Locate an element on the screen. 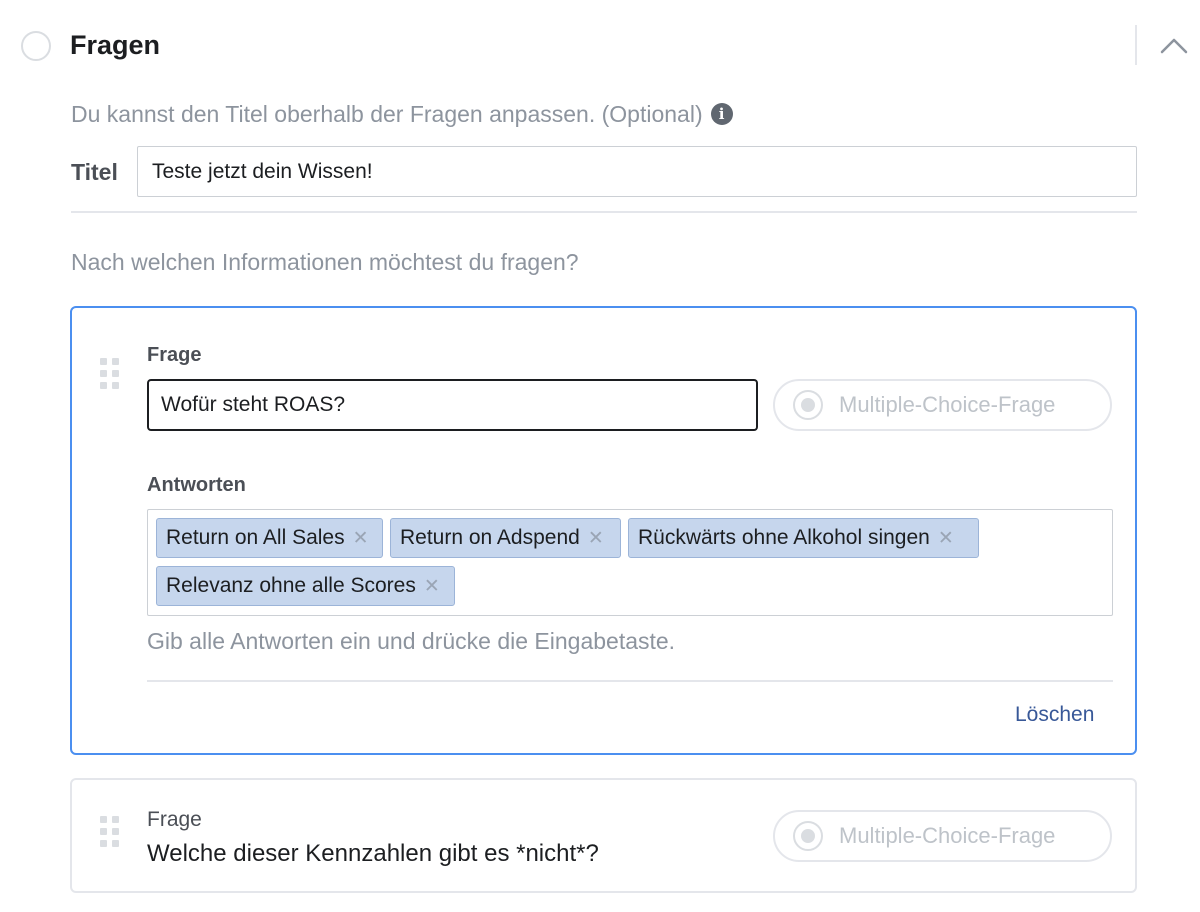  antworten-label: Antworten is located at coordinates (196, 485).